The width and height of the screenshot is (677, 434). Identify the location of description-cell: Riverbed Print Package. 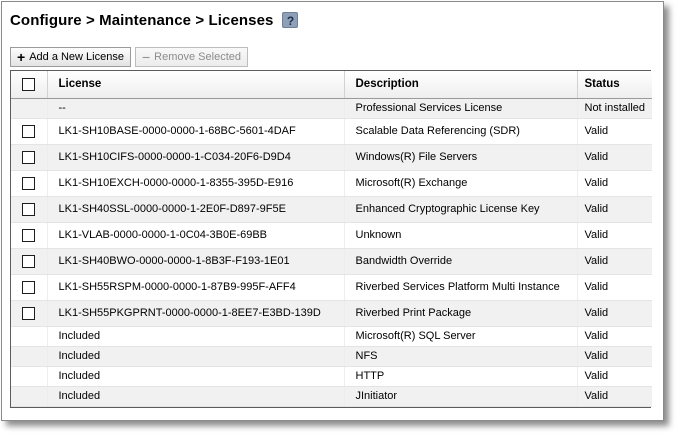
(461, 313).